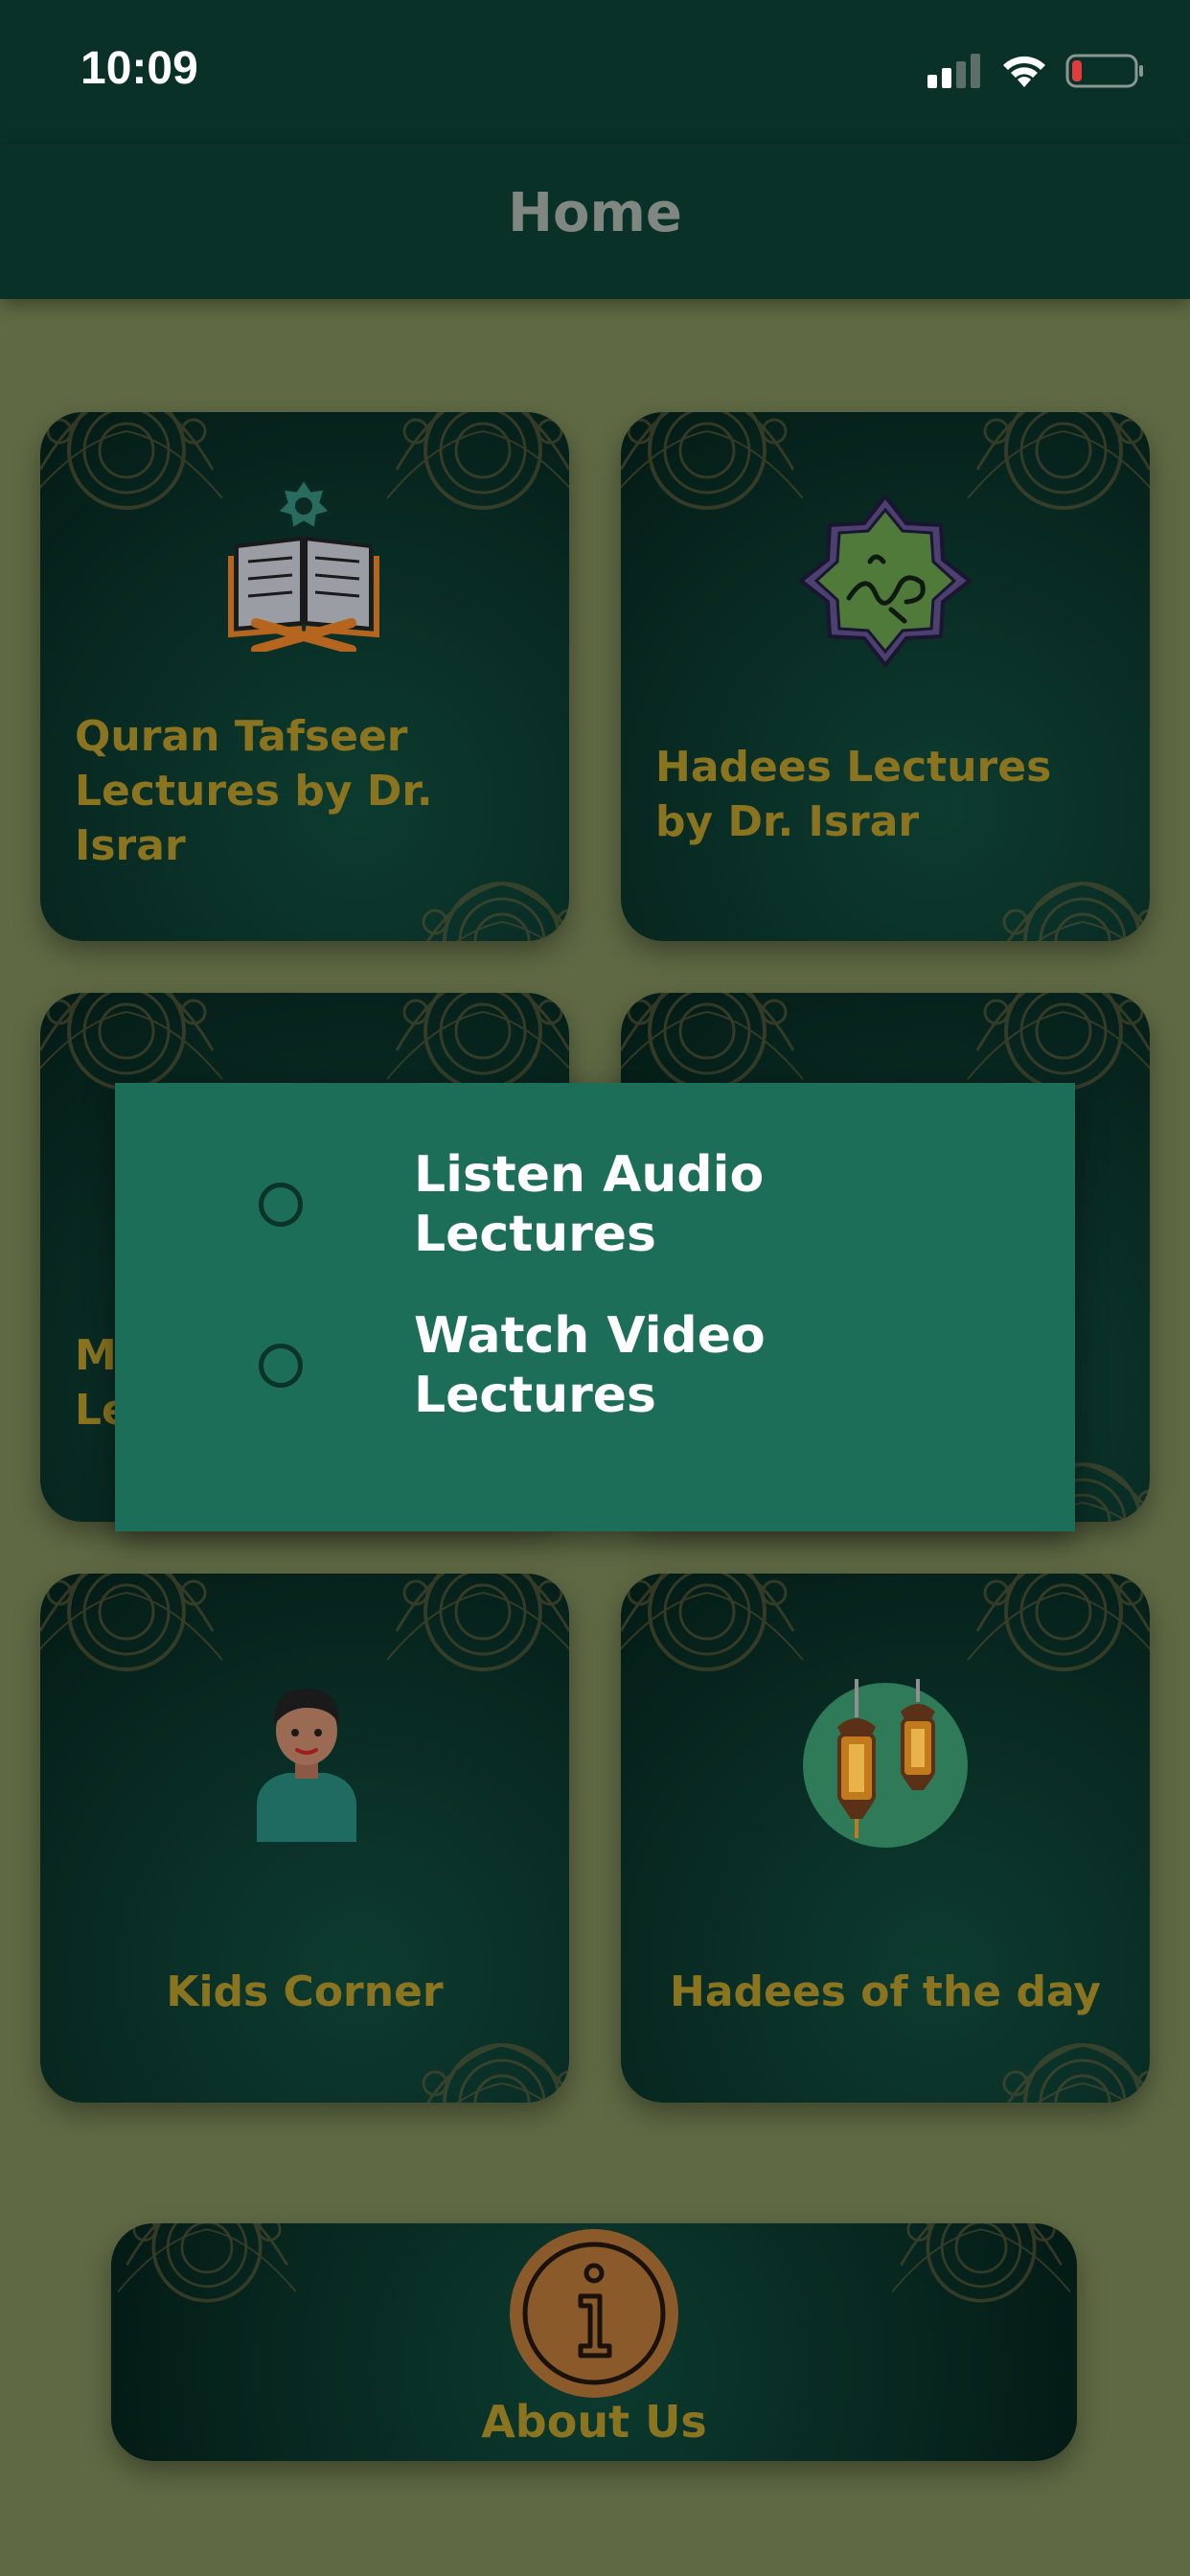 The width and height of the screenshot is (1190, 2576). What do you see at coordinates (594, 2422) in the screenshot?
I see `about-us-label: About Us` at bounding box center [594, 2422].